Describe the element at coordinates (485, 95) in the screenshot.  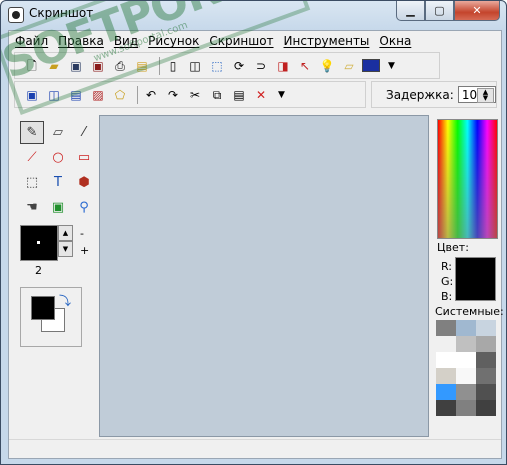
I see `delay-spinner: ▲ ▼` at that location.